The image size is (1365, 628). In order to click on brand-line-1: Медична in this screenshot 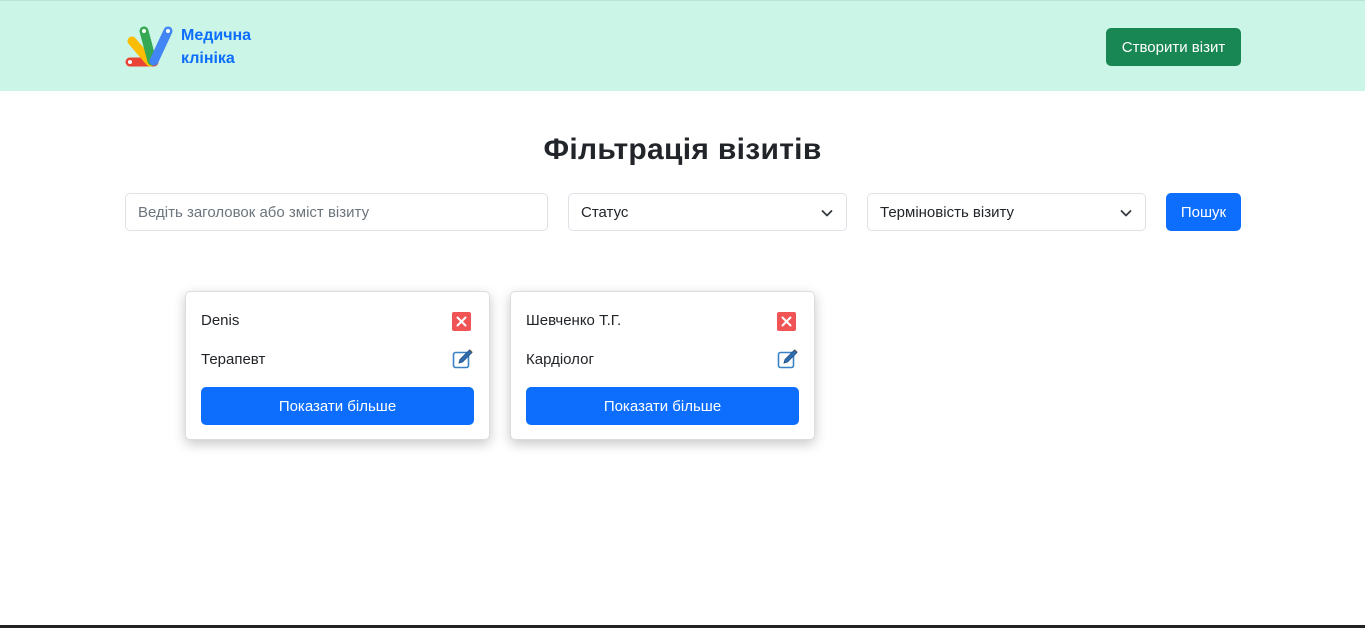, I will do `click(216, 35)`.